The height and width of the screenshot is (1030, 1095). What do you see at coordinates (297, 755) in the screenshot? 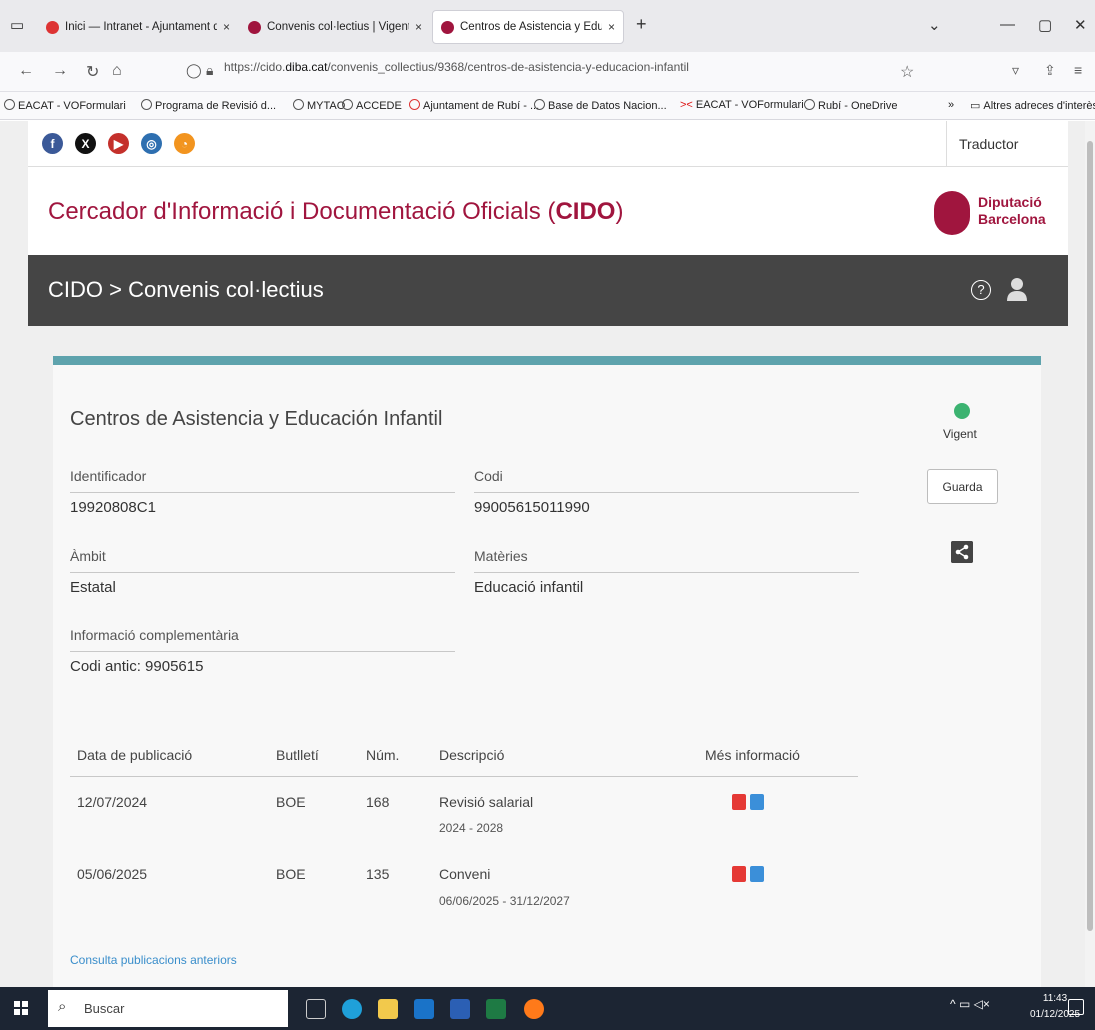
I see `col-header-bulletin: Butlletí` at bounding box center [297, 755].